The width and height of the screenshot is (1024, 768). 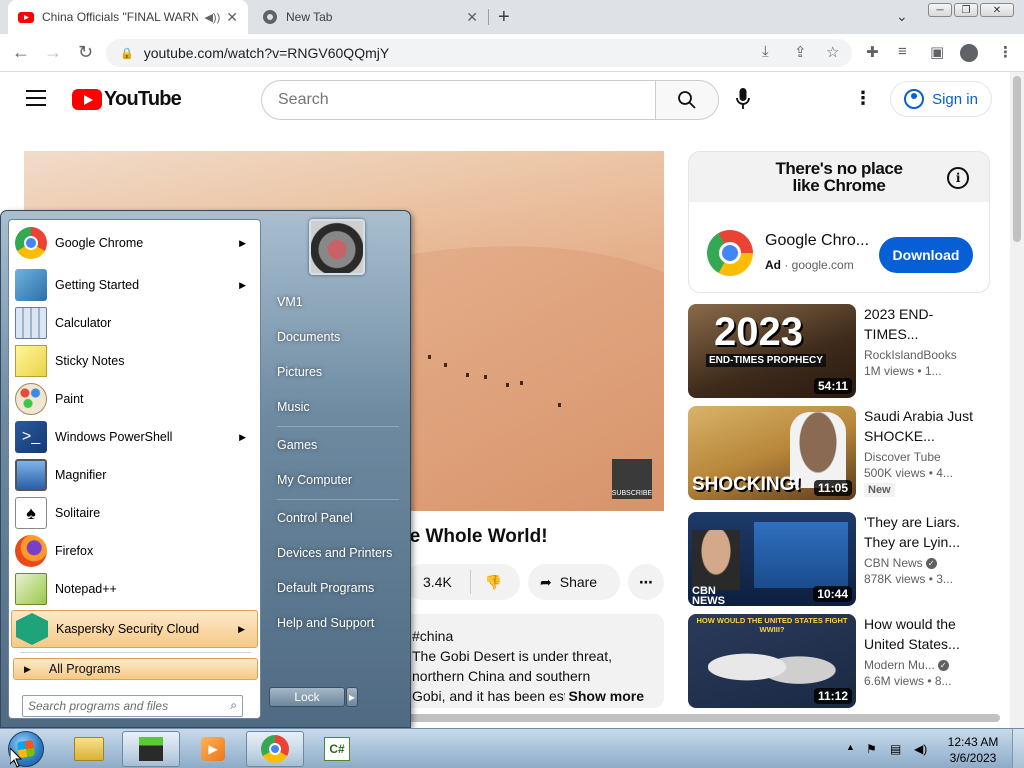 What do you see at coordinates (336, 336) in the screenshot?
I see `start-link-documents: Documents` at bounding box center [336, 336].